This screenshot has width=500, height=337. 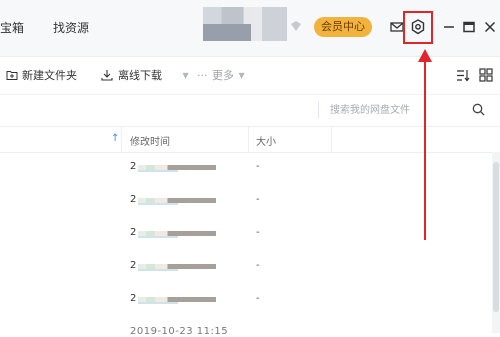 I want to click on nav-find-resources: 找资源, so click(x=71, y=27).